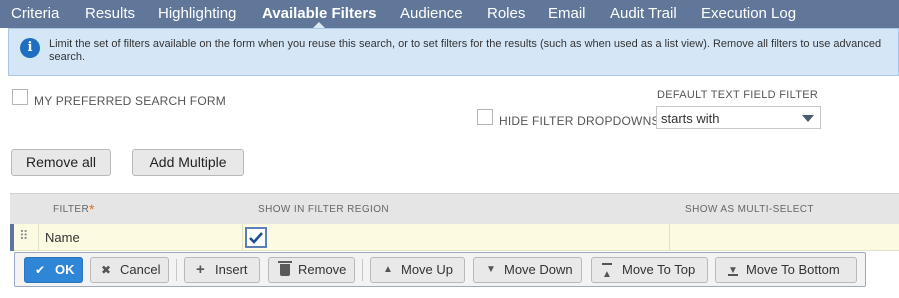 The image size is (899, 298). I want to click on column-header-show-as-multi-select: SHOW AS MULTI-SELECT, so click(749, 209).